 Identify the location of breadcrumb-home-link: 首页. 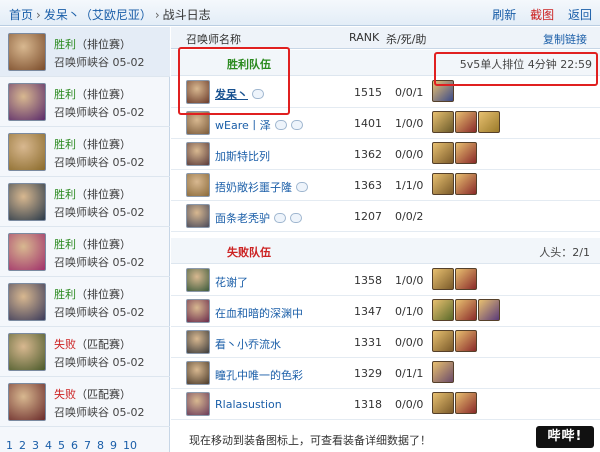
(21, 15).